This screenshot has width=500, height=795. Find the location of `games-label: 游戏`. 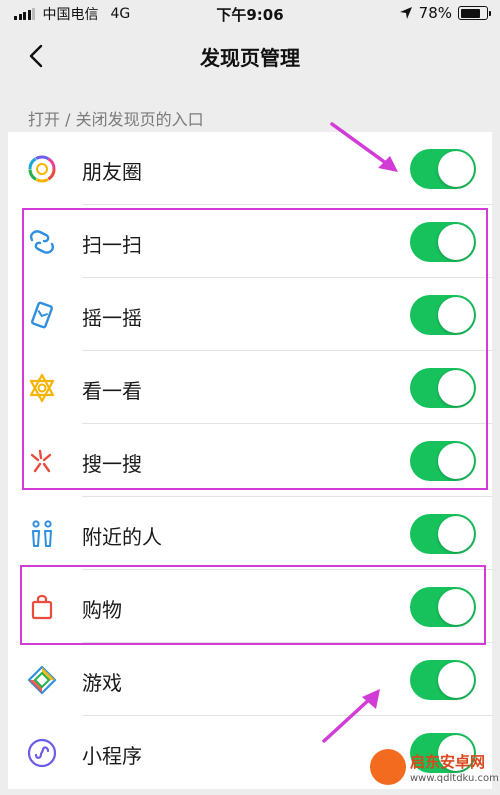

games-label: 游戏 is located at coordinates (102, 683).